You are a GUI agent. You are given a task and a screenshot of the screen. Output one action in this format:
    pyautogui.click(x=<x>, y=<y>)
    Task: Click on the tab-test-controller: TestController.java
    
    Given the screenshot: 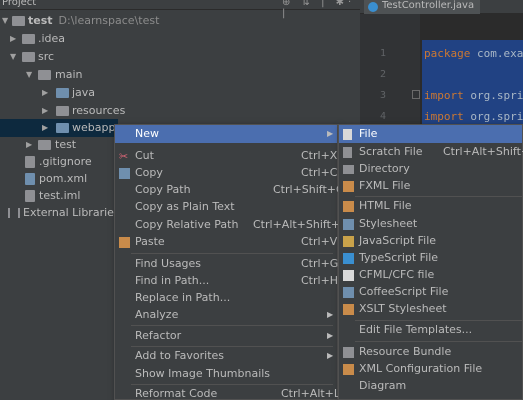 What is the action you would take?
    pyautogui.click(x=422, y=7)
    